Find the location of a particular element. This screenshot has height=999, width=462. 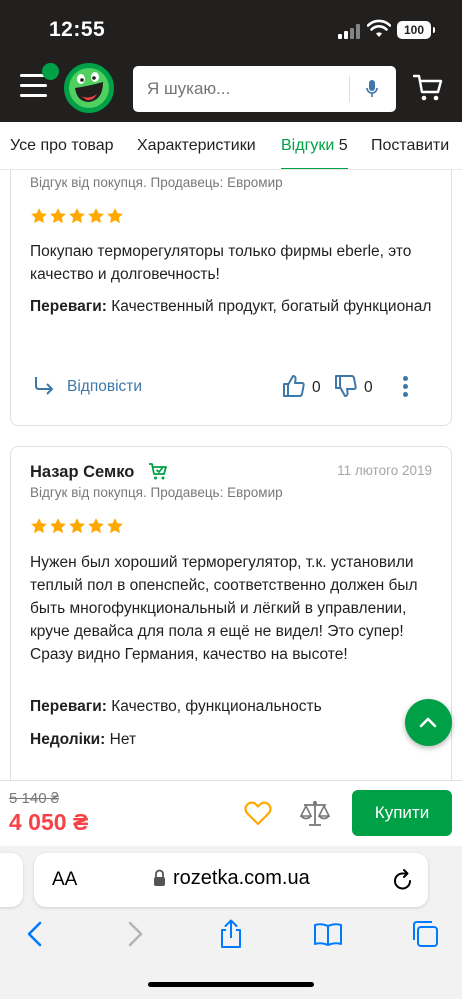

thumbs-down-icon is located at coordinates (346, 386).